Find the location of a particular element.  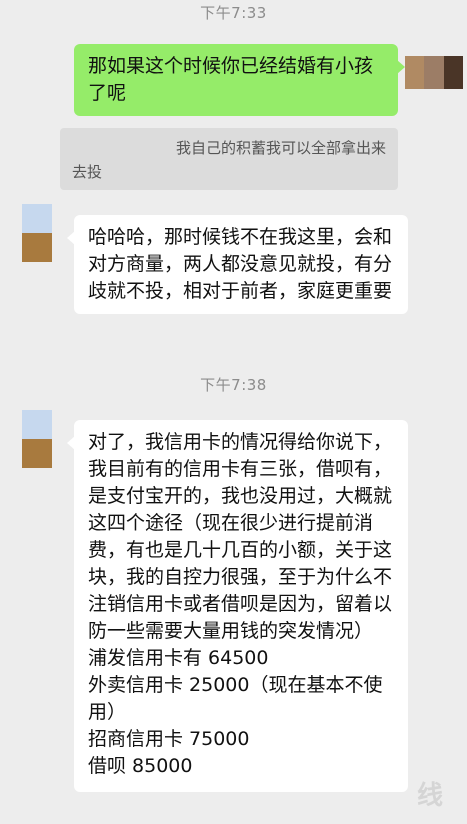

watermark: 线 is located at coordinates (430, 796).